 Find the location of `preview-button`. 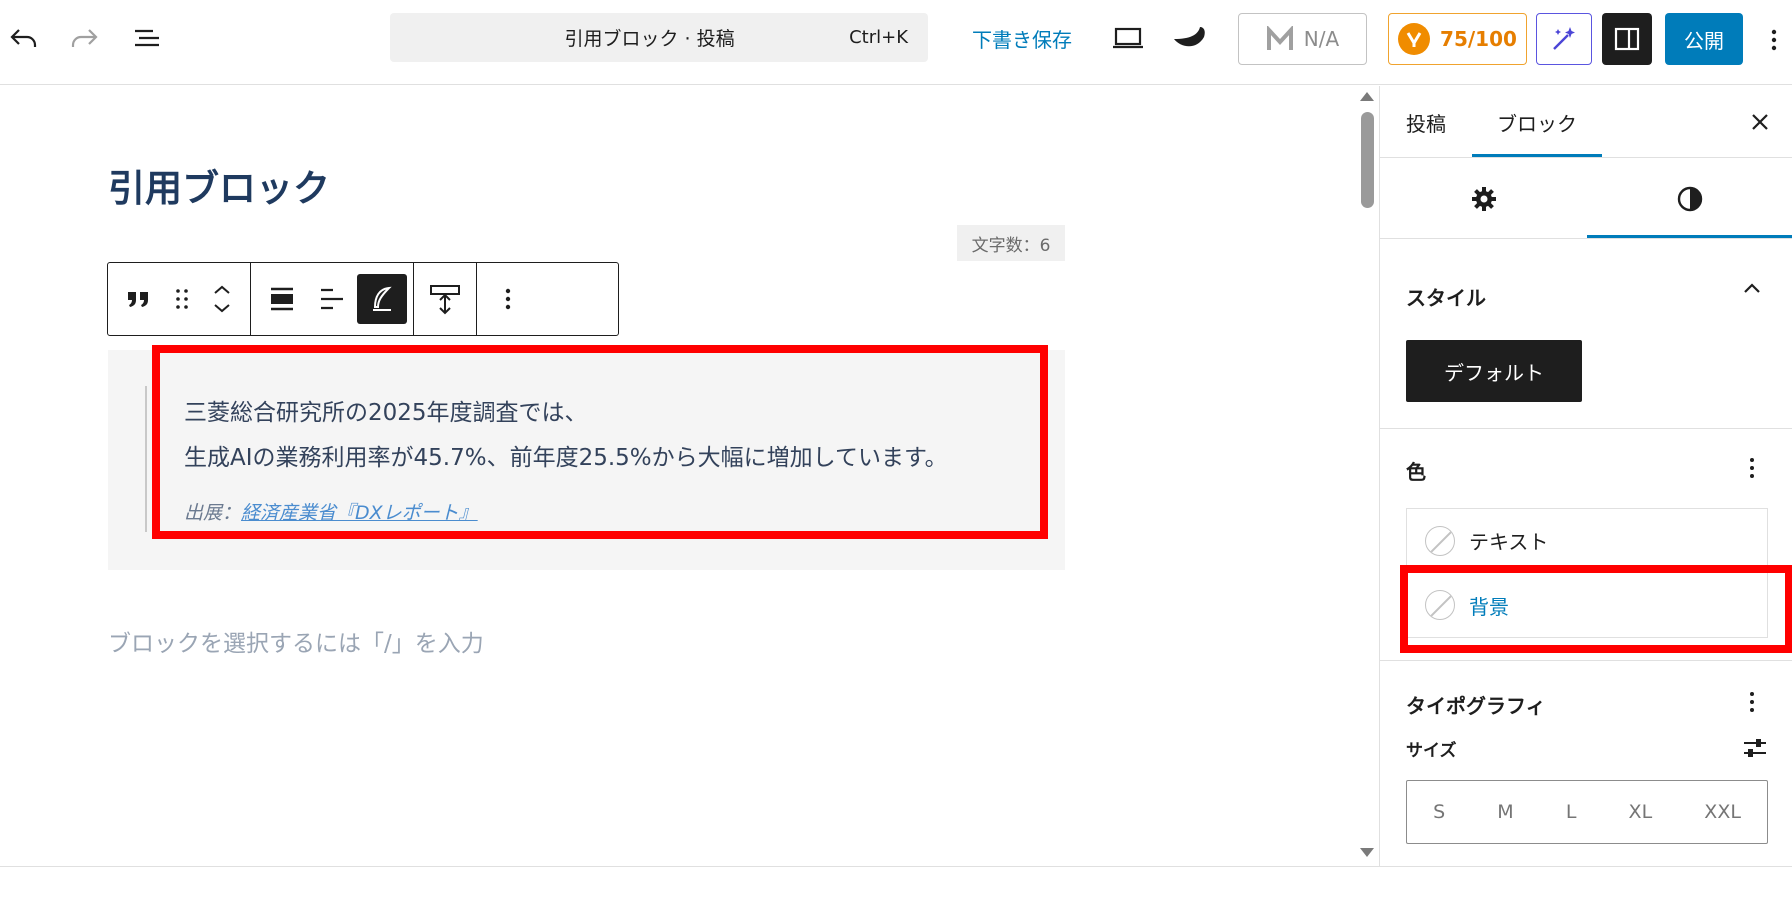

preview-button is located at coordinates (1128, 38).